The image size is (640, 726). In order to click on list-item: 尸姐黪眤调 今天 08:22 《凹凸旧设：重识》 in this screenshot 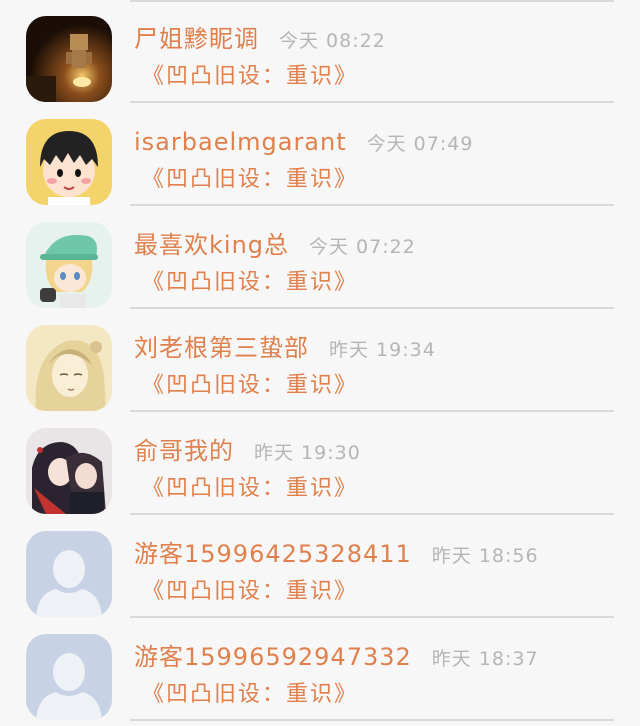, I will do `click(320, 51)`.